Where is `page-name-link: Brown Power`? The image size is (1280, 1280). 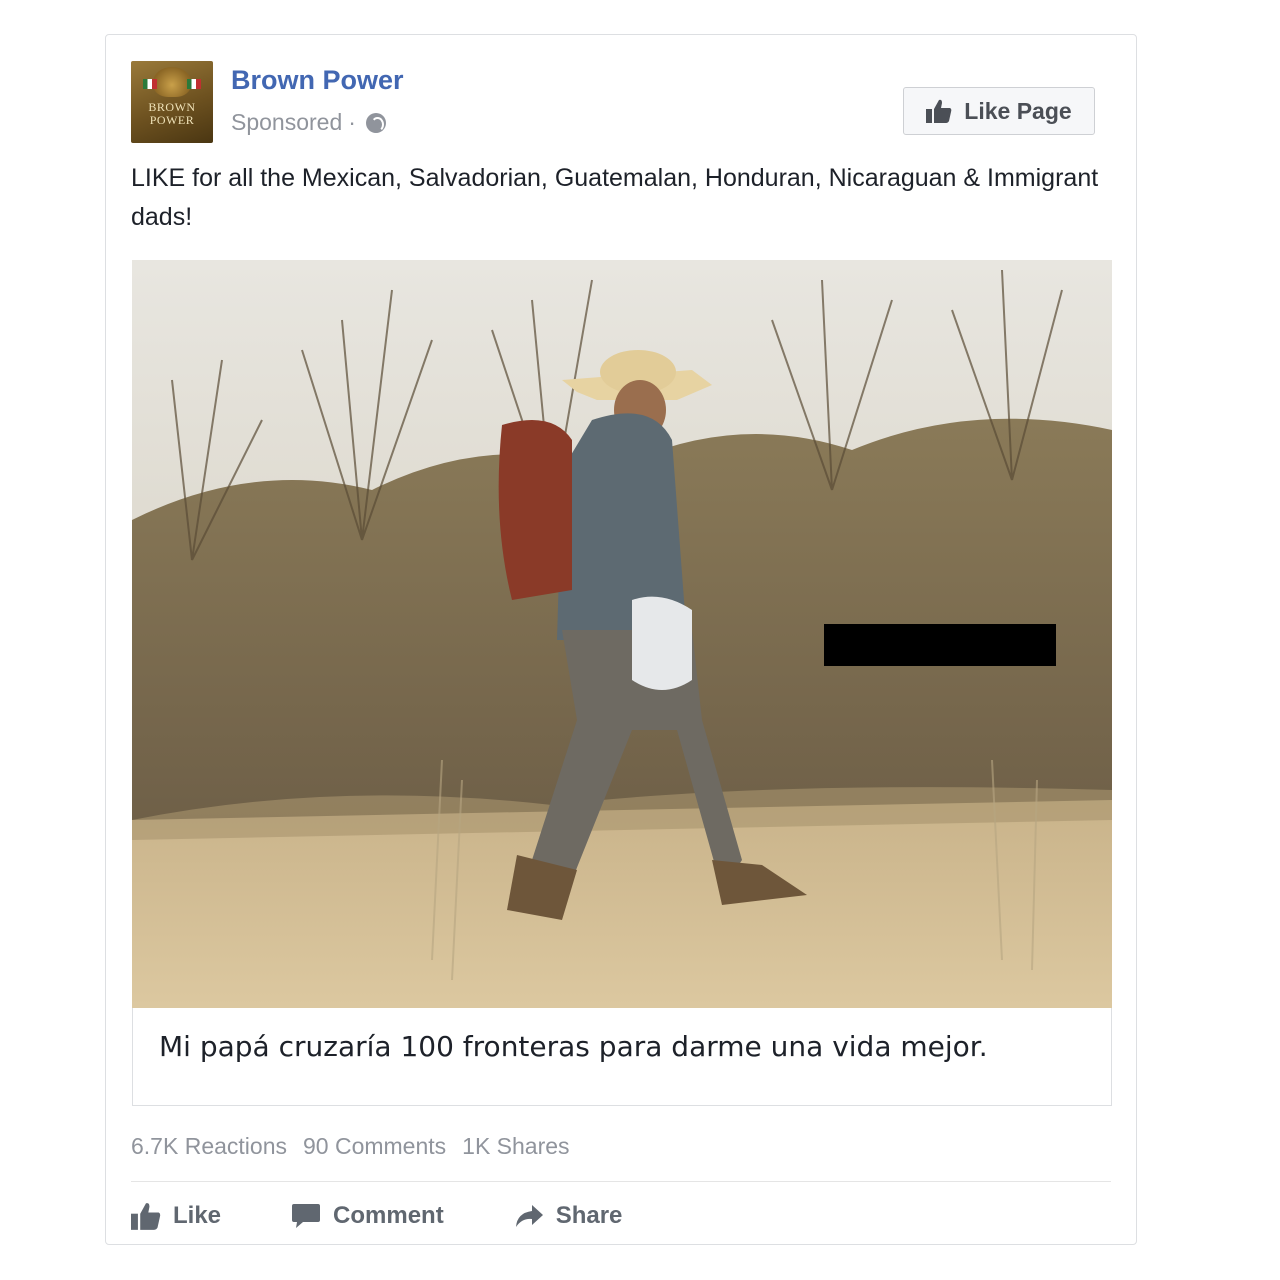
page-name-link: Brown Power is located at coordinates (317, 80).